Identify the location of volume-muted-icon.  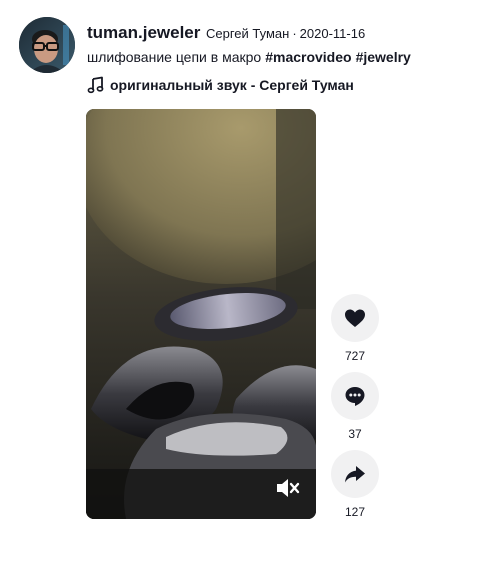
(287, 488).